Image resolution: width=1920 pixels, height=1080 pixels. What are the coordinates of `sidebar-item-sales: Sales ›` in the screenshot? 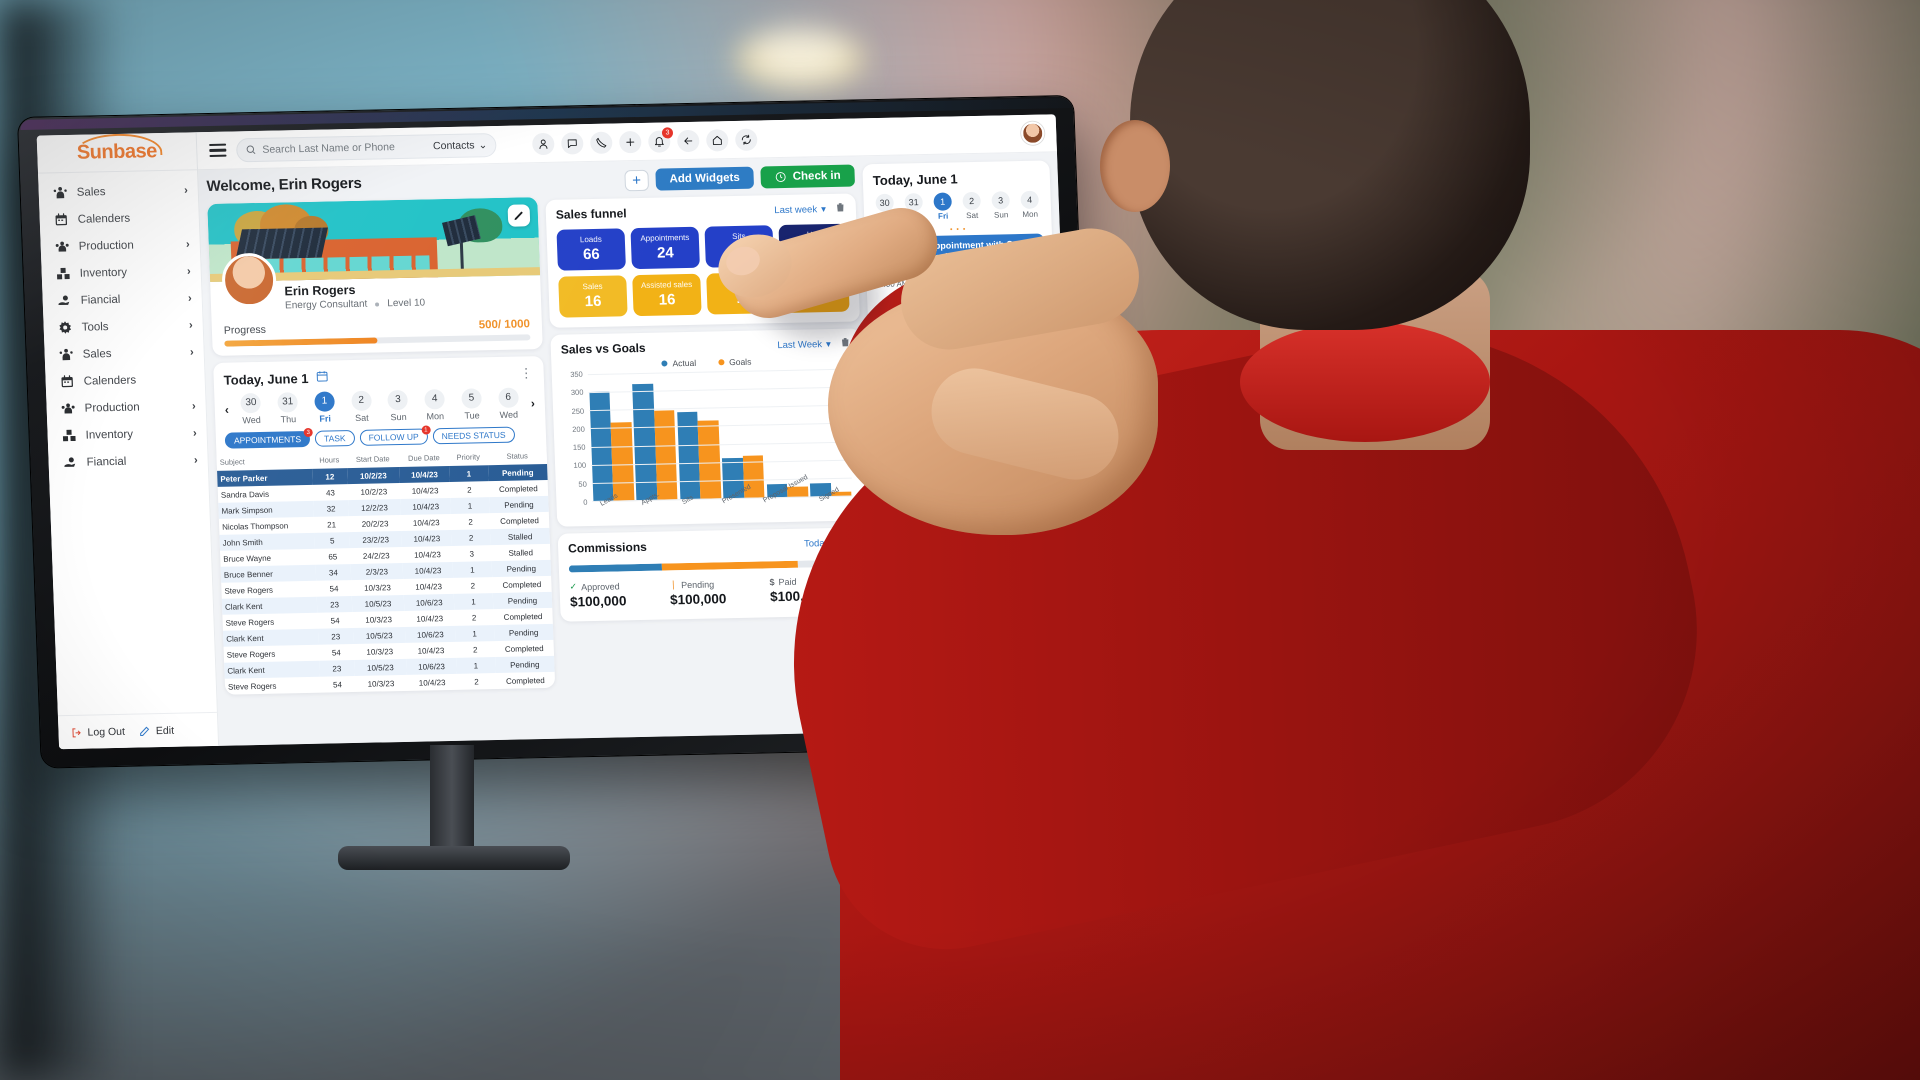 It's located at (118, 191).